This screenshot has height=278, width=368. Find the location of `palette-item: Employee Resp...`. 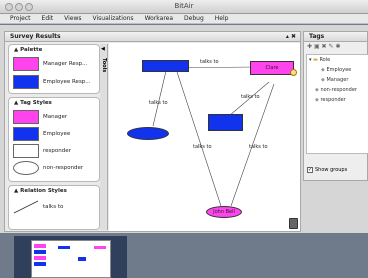

palette-item: Employee Resp... is located at coordinates (52, 82).